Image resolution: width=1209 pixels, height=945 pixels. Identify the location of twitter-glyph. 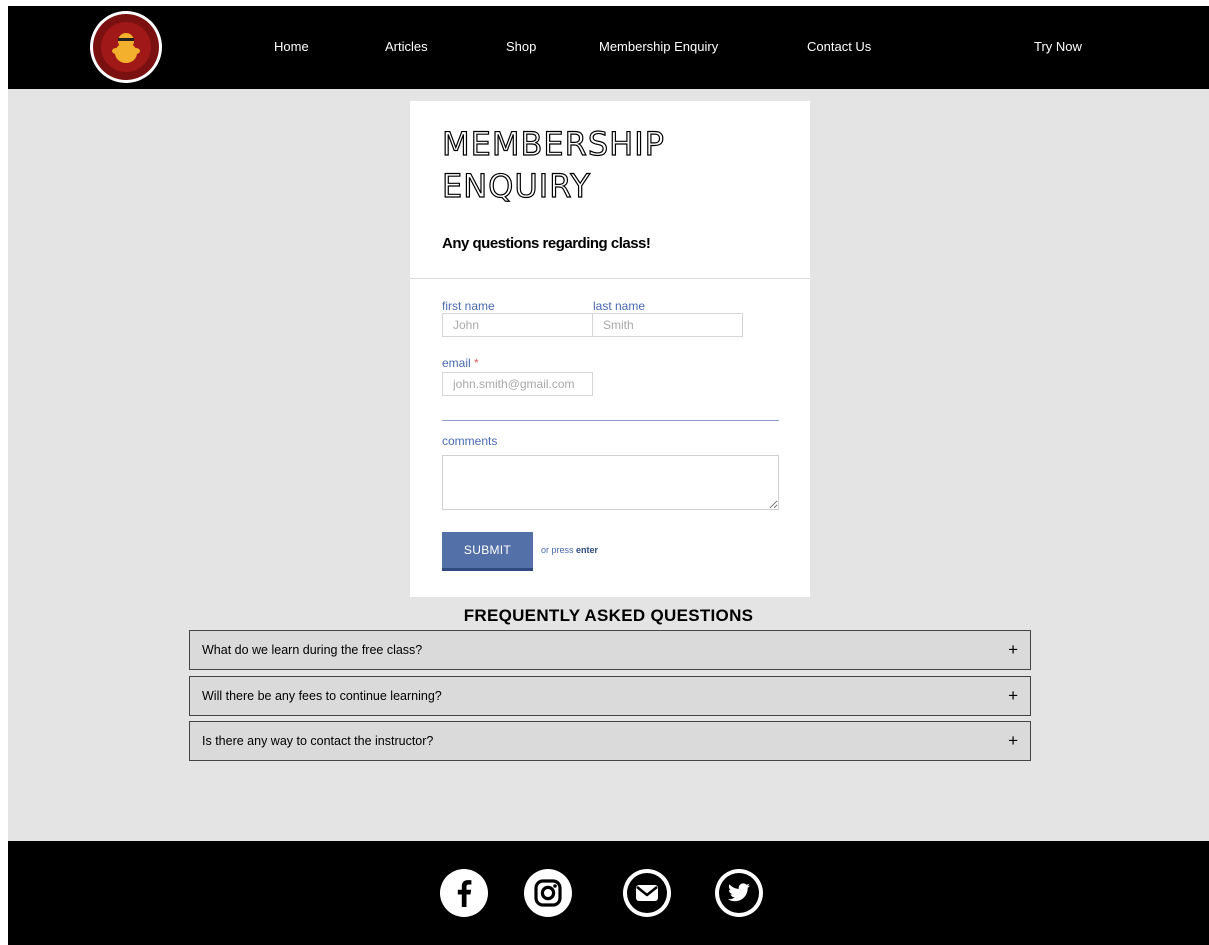
(739, 893).